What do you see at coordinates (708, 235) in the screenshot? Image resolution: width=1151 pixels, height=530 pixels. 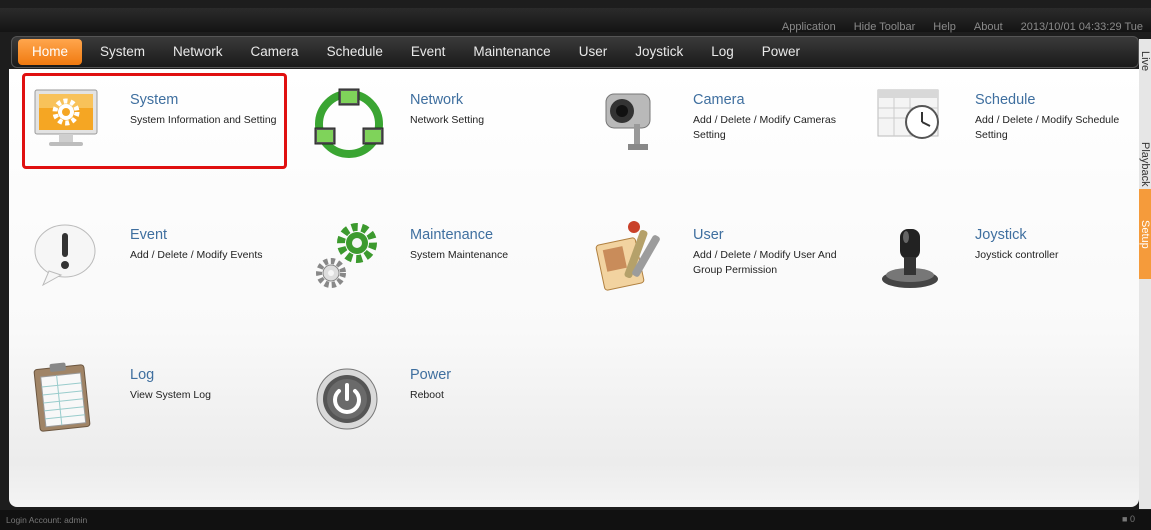 I see `user-title: User` at bounding box center [708, 235].